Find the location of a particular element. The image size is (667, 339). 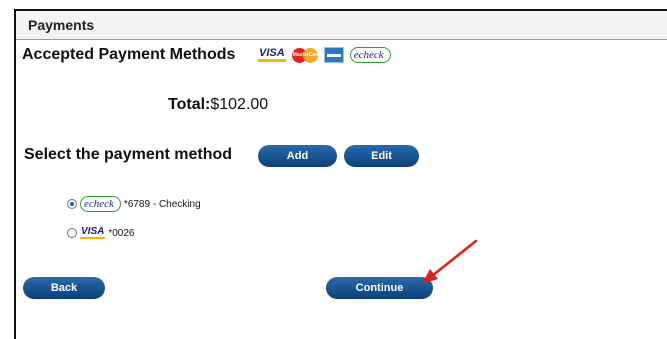

payment-option-checking: echeck *6789 - Checking is located at coordinates (134, 204).